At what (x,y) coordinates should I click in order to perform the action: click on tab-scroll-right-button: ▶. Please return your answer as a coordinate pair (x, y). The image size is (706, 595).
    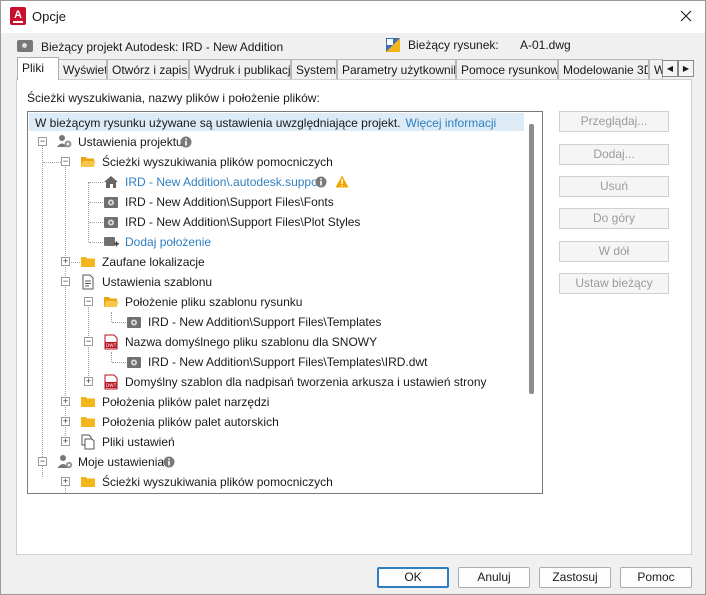
    Looking at the image, I should click on (686, 68).